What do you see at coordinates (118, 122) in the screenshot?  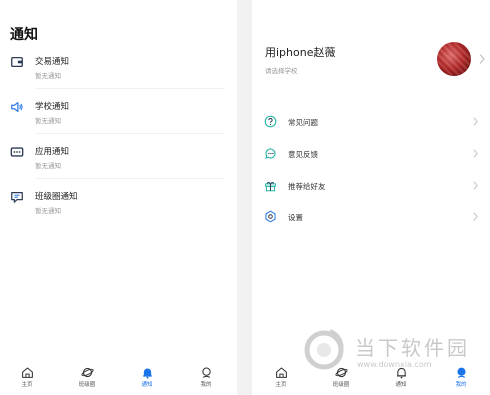 I see `notification-item-school: 学校通知 暂无通知` at bounding box center [118, 122].